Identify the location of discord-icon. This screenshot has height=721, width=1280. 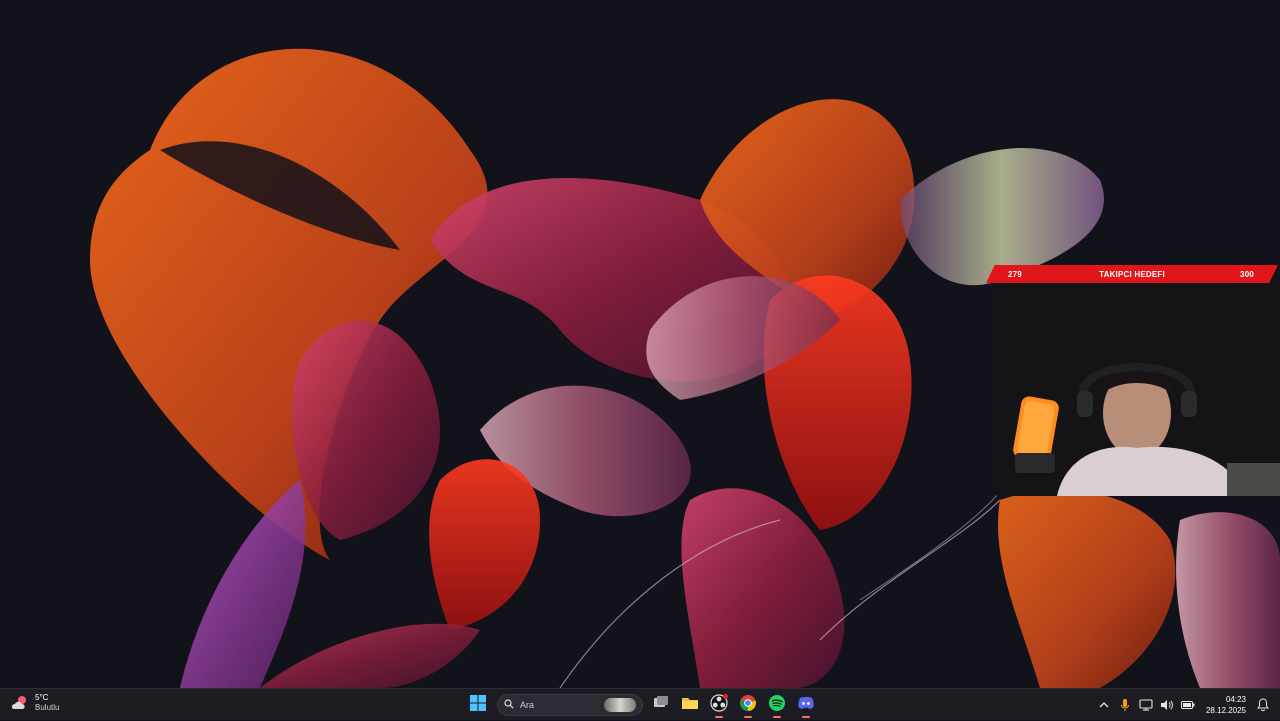
(806, 705).